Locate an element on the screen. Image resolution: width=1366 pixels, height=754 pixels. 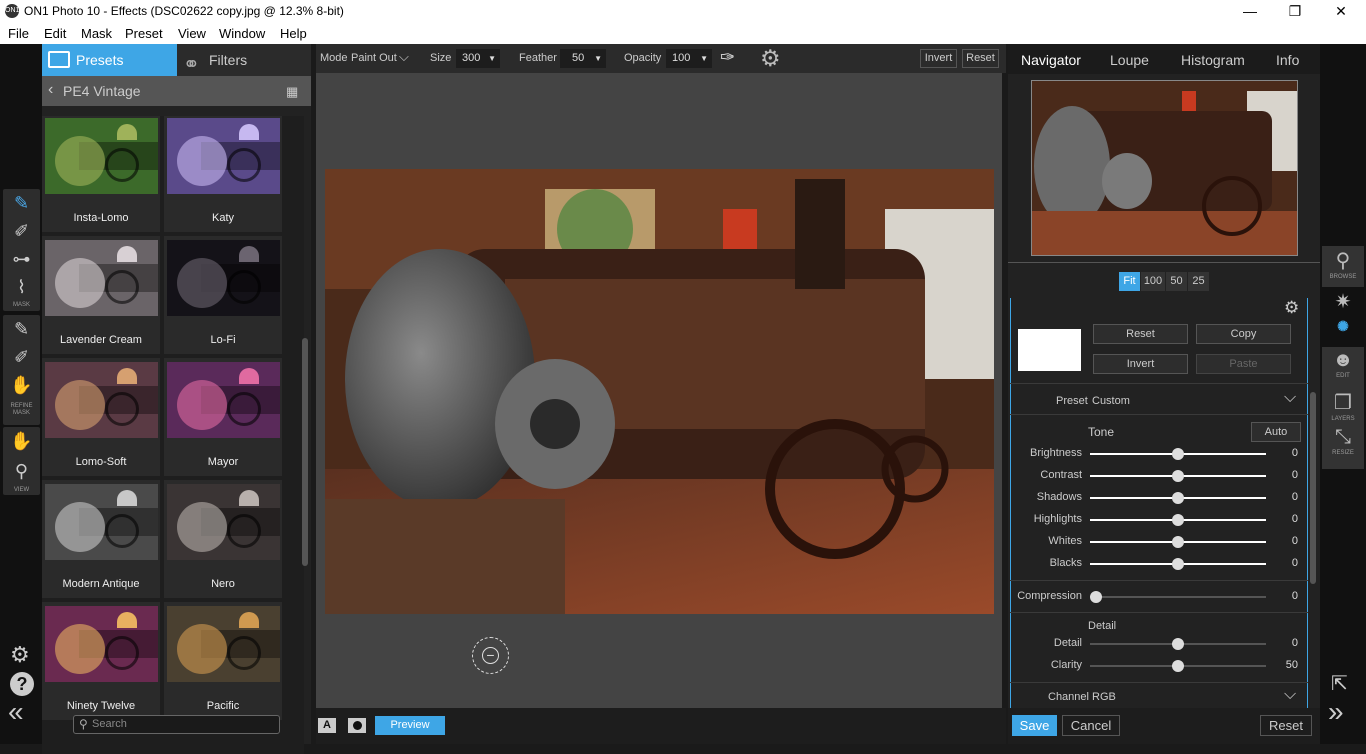
menu-window: Window is located at coordinates (242, 33).